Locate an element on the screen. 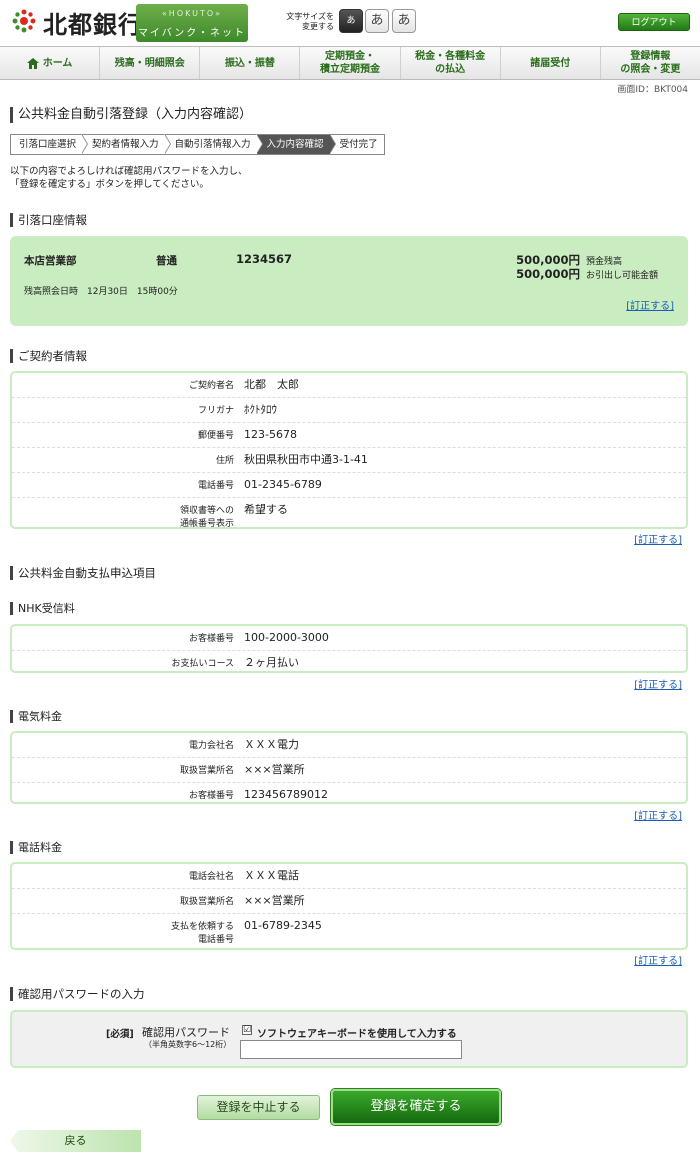 The image size is (700, 1166). service-name: マイバンク・ネット is located at coordinates (192, 33).